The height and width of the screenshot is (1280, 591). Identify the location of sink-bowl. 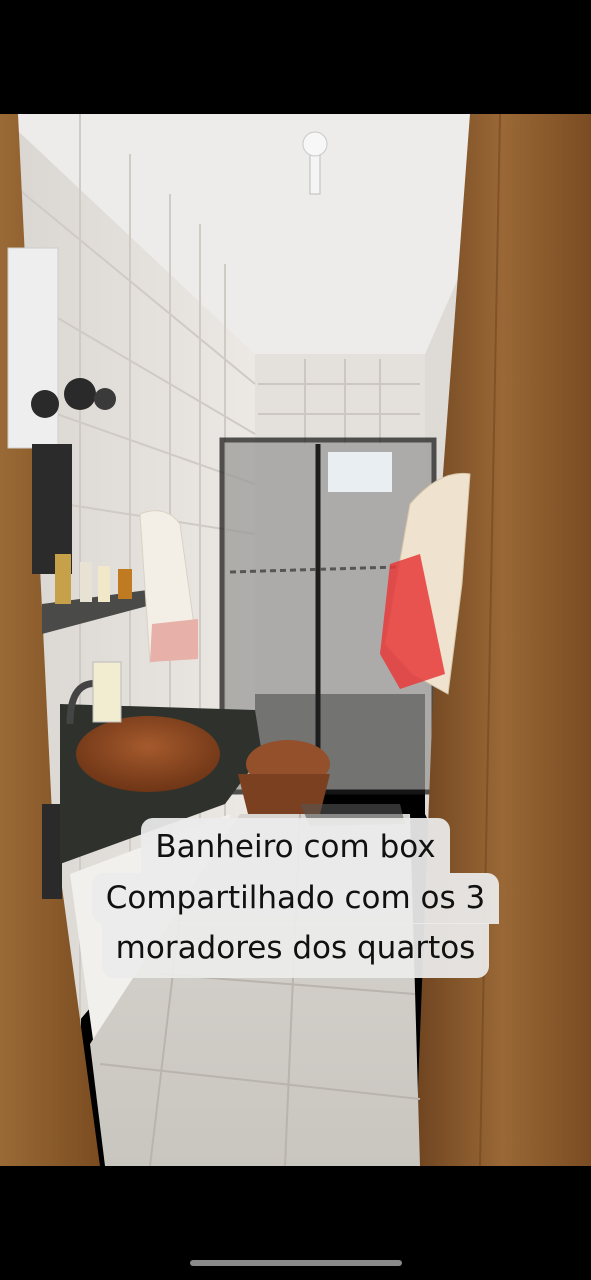
(148, 754).